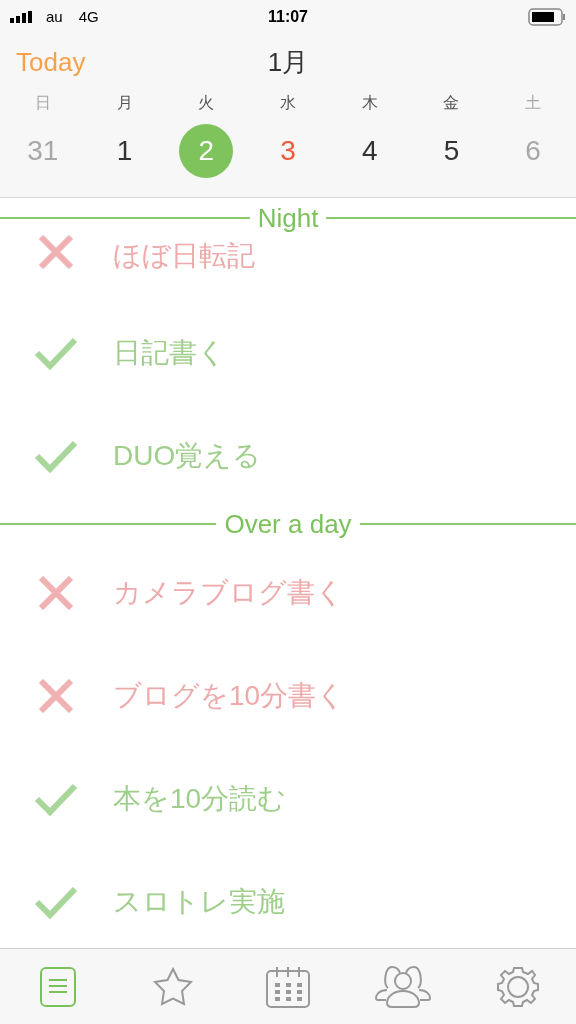 The width and height of the screenshot is (576, 1024). I want to click on network-label: 4G, so click(88, 16).